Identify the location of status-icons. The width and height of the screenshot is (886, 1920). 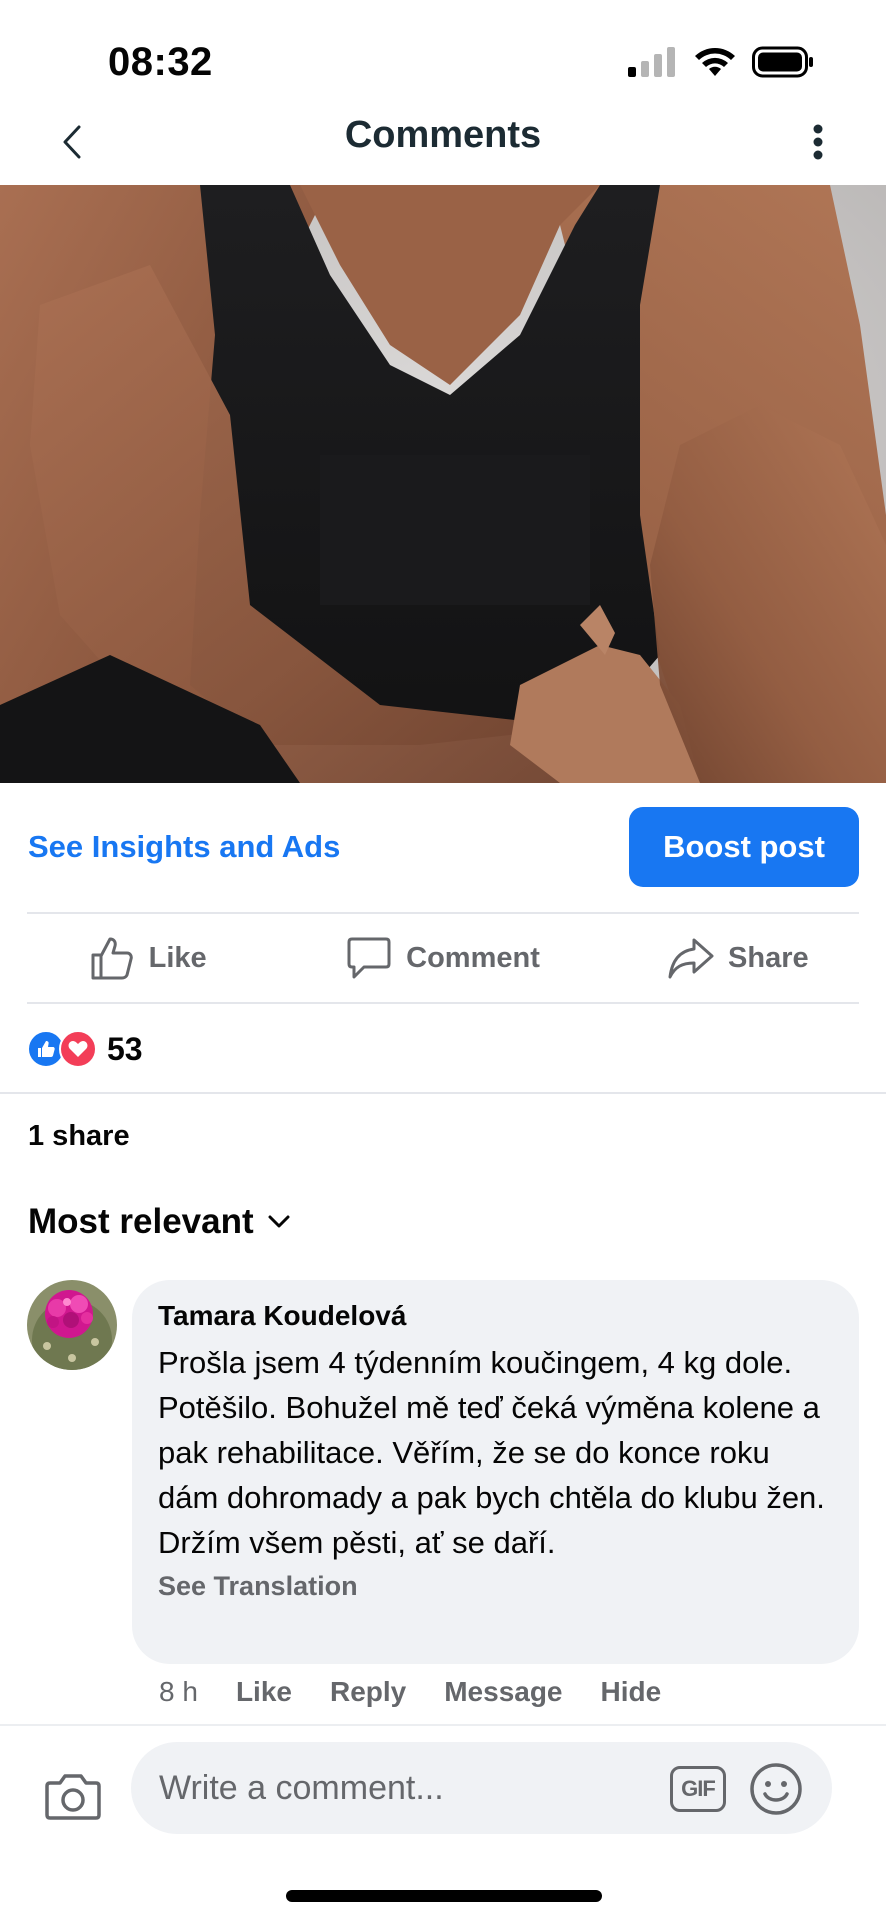
(721, 62).